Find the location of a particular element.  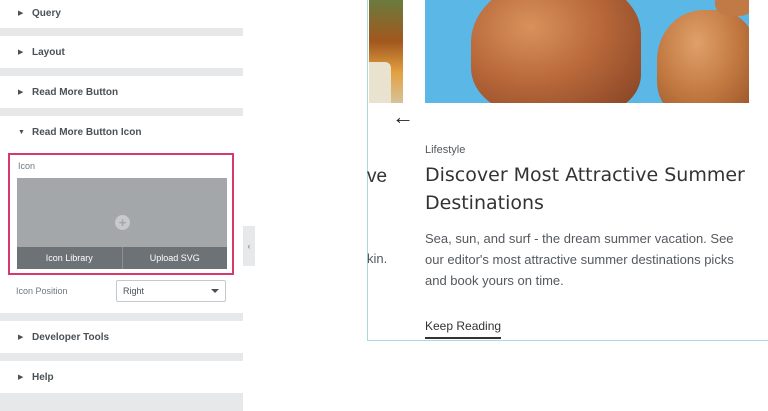

icon-position-select: Right is located at coordinates (171, 291).